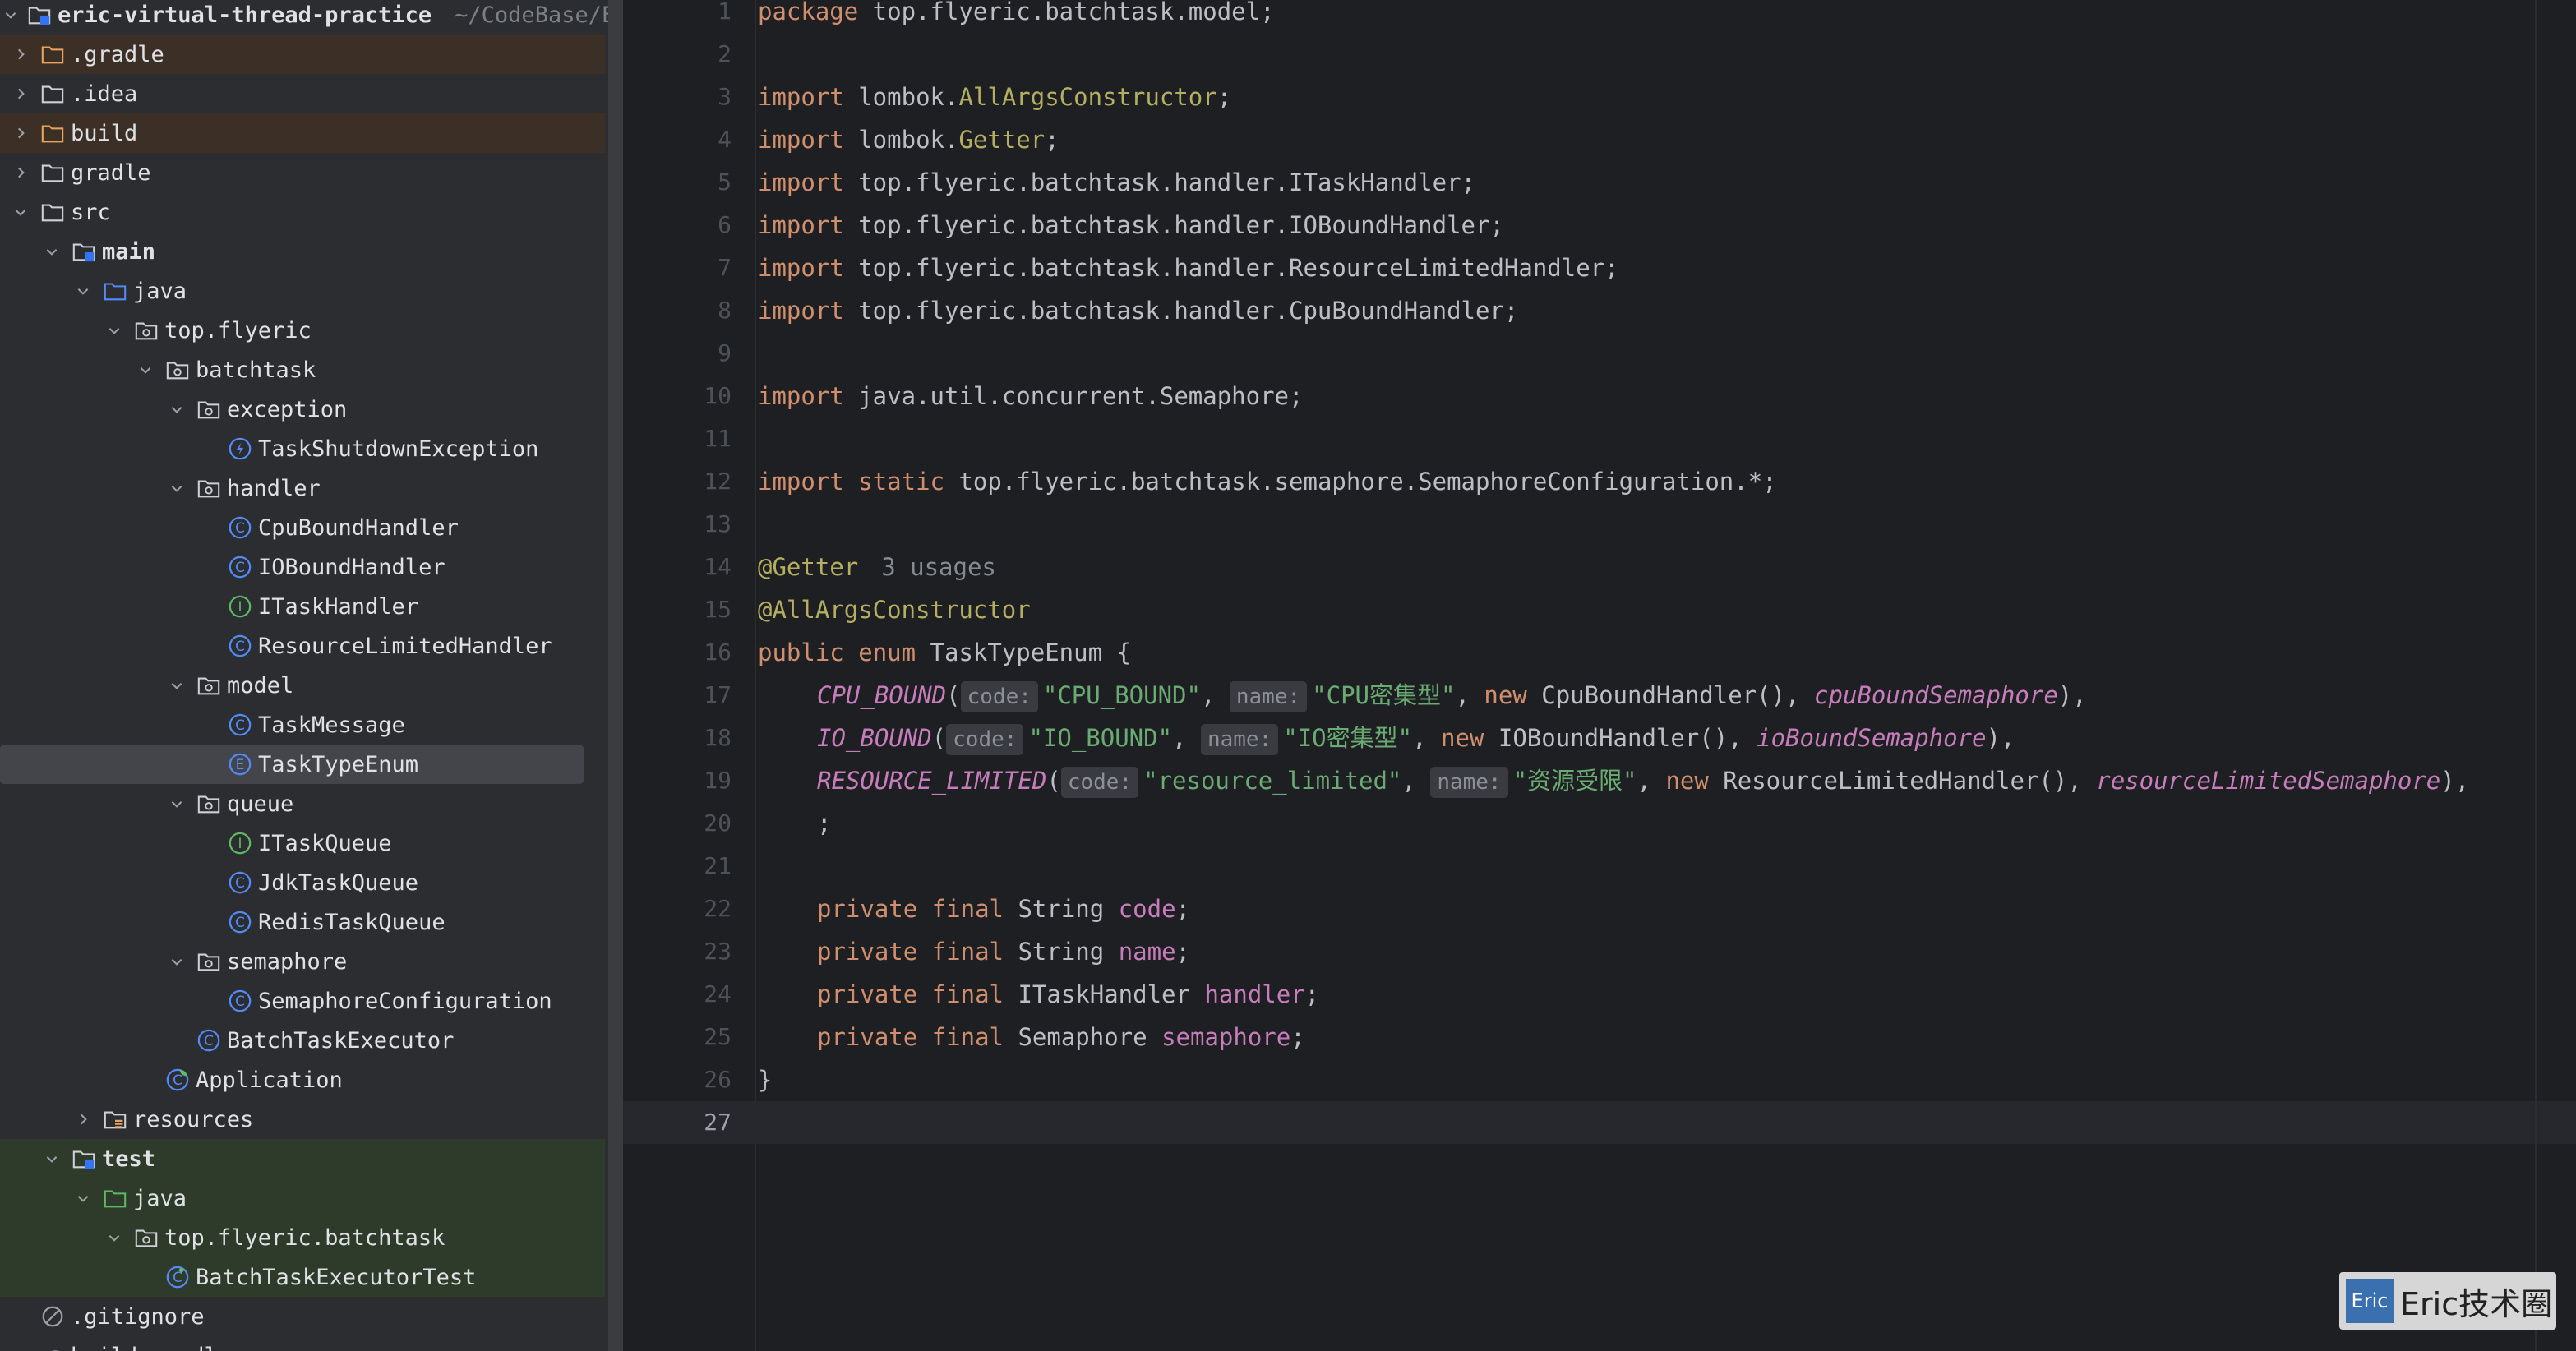 The width and height of the screenshot is (2576, 1351). Describe the element at coordinates (115, 1198) in the screenshot. I see `test-folder-icon` at that location.